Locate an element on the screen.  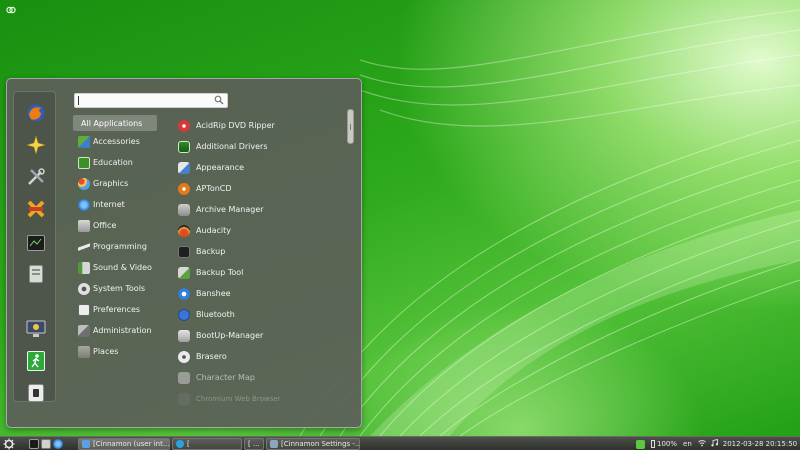
battery-percent: 100% is located at coordinates (667, 444).